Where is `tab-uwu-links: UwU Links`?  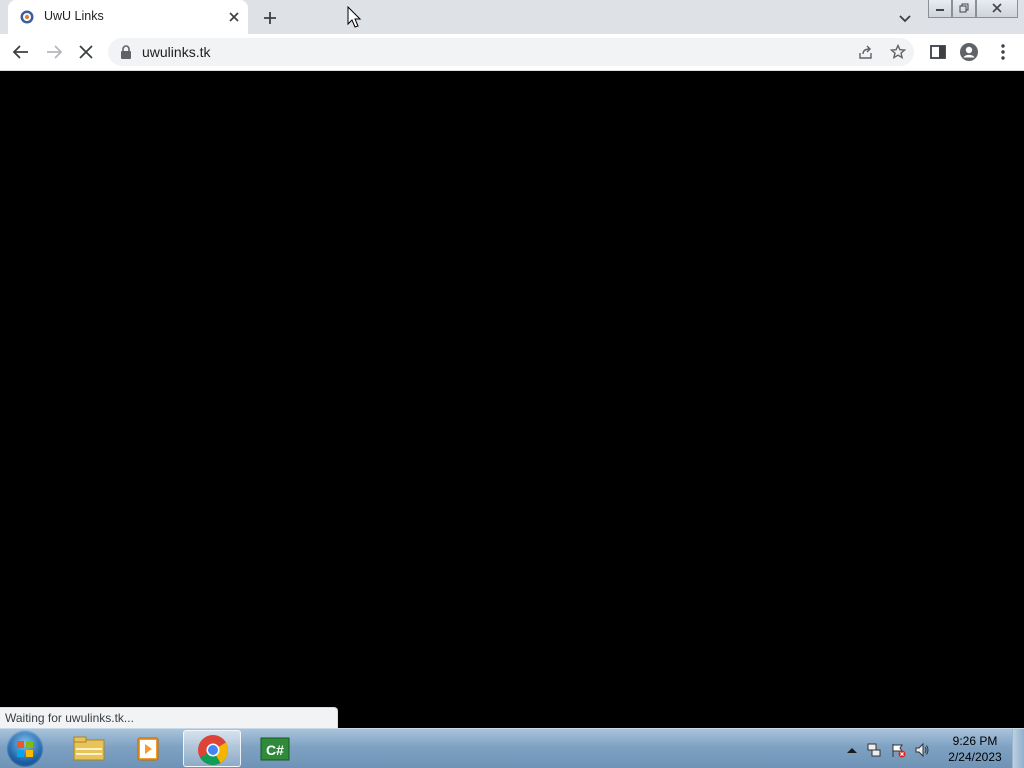 tab-uwu-links: UwU Links is located at coordinates (128, 17).